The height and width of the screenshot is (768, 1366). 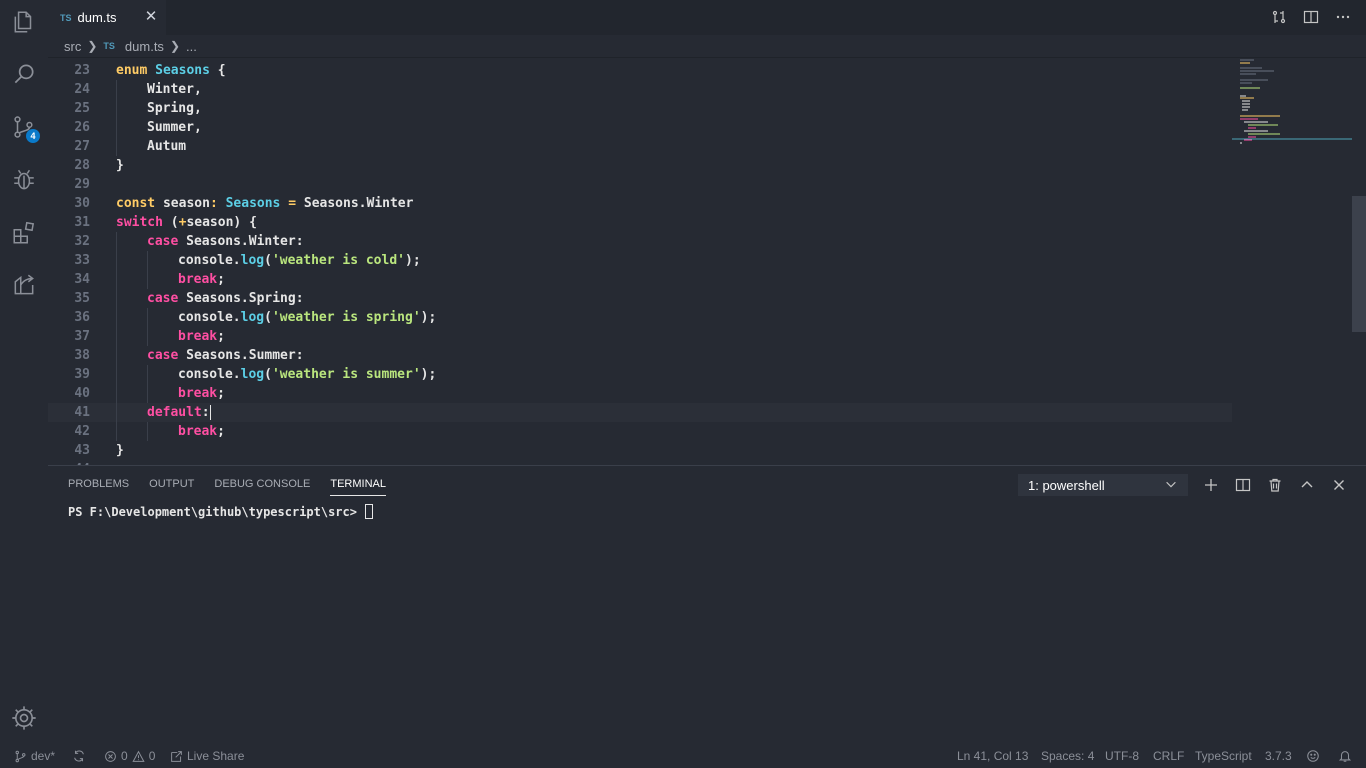 I want to click on chevron-right-icon: ❯, so click(x=174, y=46).